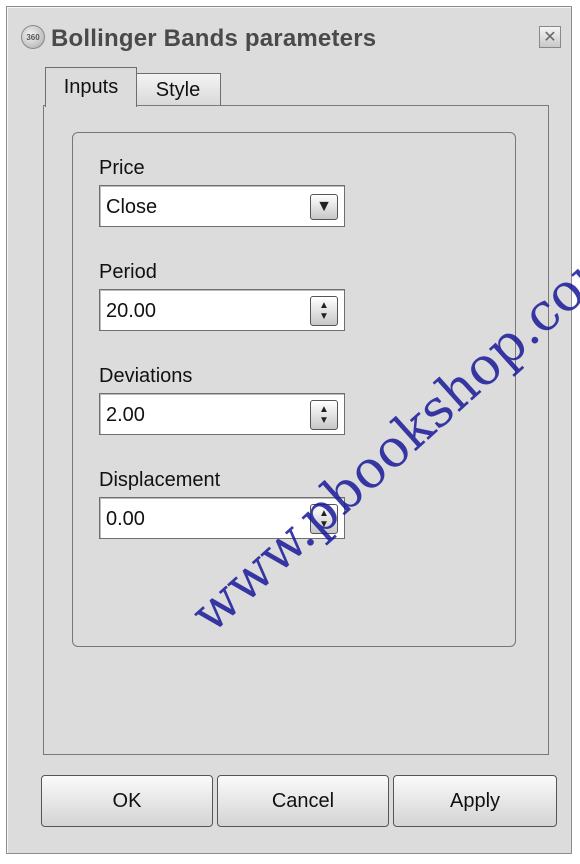 Image resolution: width=580 pixels, height=864 pixels. I want to click on price-value: Close, so click(132, 207).